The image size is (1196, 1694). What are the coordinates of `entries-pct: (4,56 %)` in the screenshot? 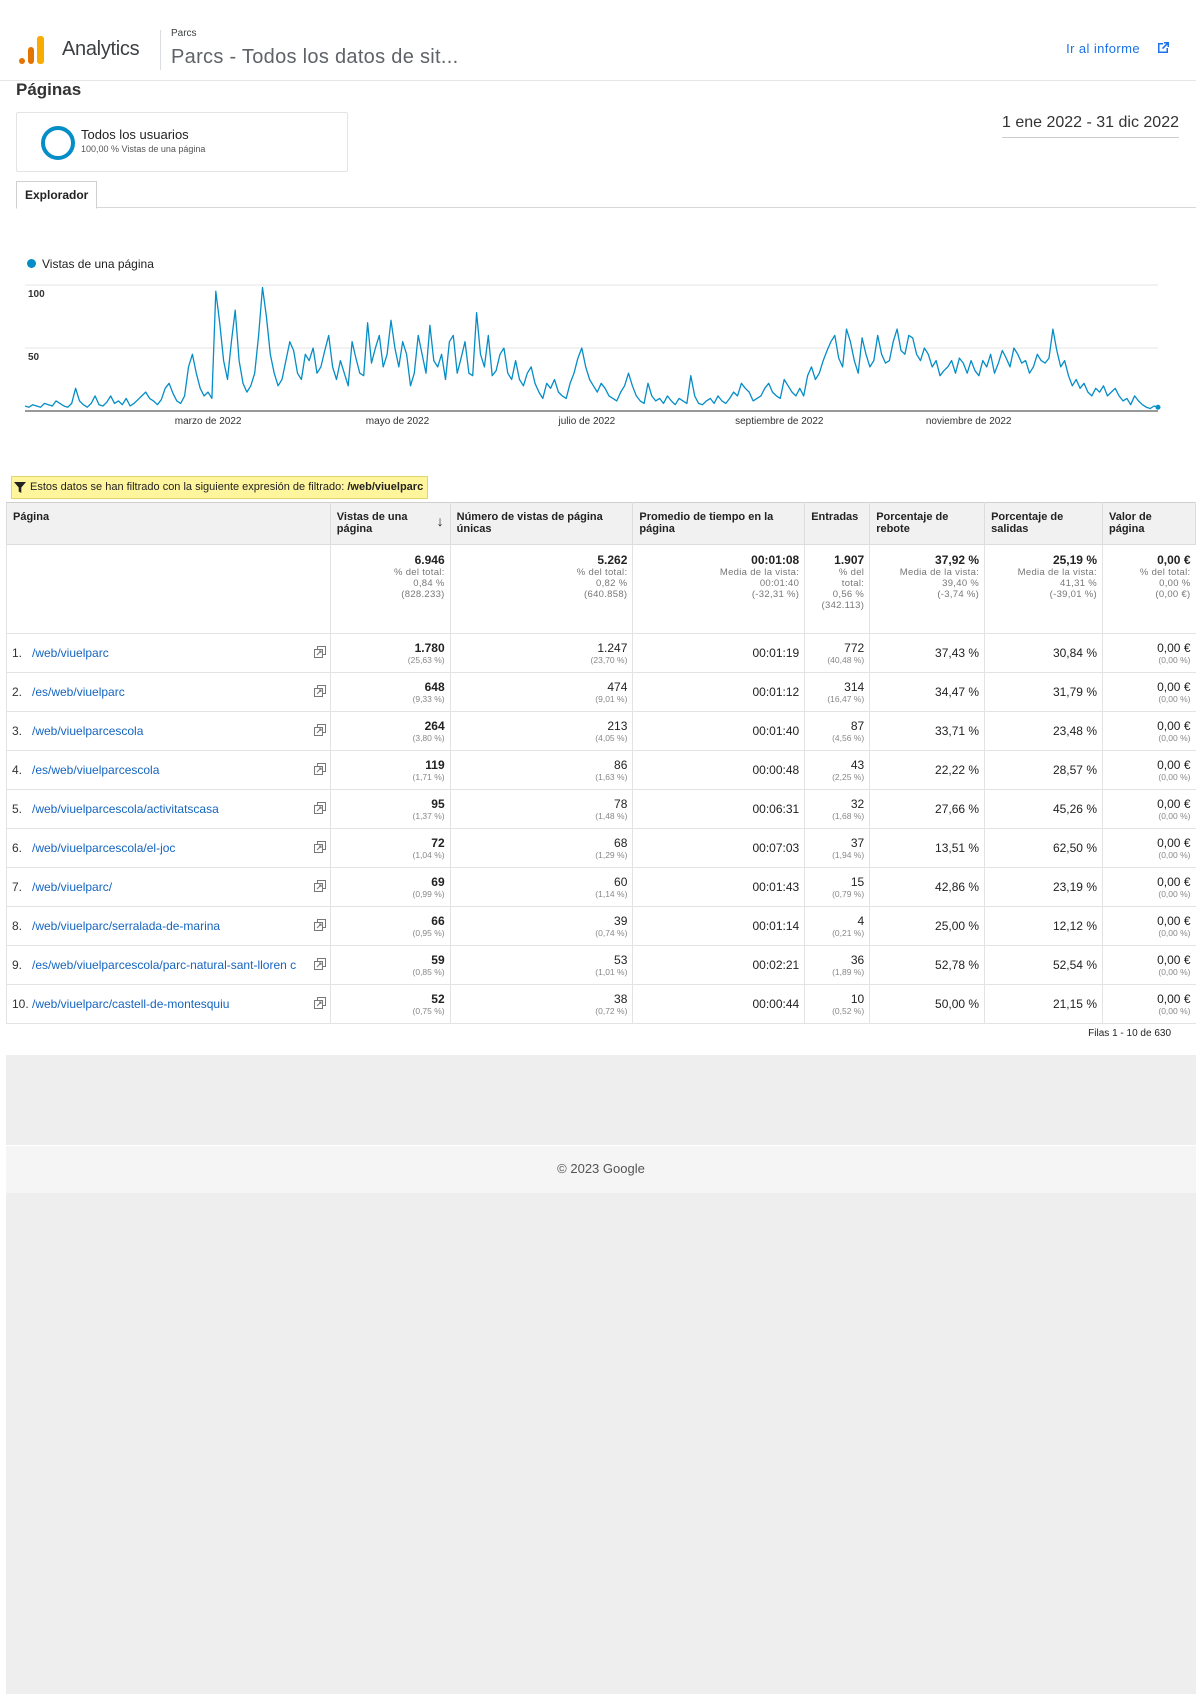 It's located at (848, 737).